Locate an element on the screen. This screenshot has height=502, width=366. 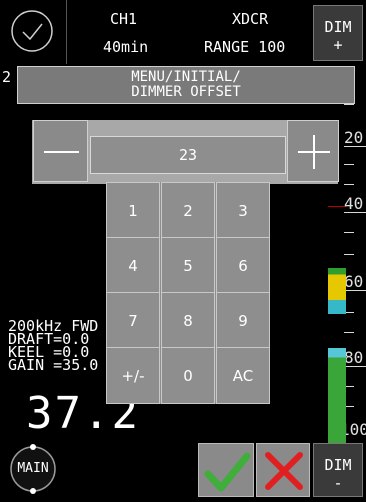
x-icon is located at coordinates (284, 471).